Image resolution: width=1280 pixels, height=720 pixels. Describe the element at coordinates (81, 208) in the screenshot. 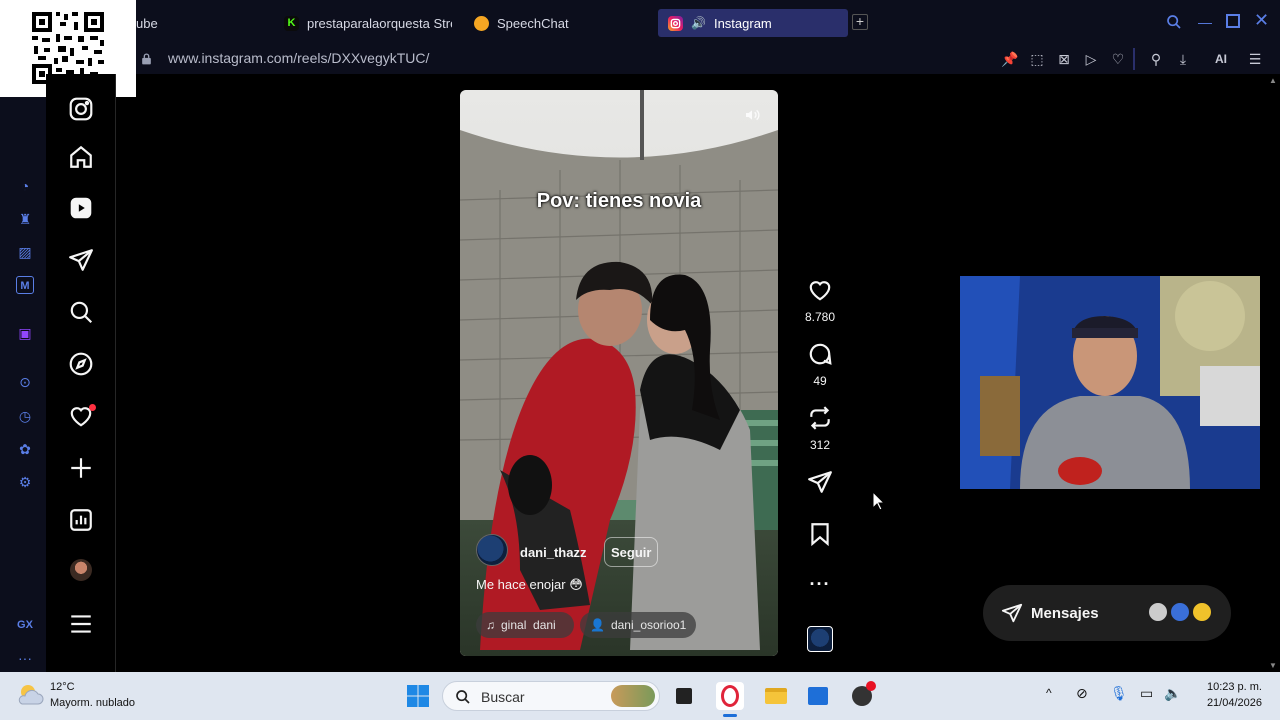

I see `reels-icon` at that location.